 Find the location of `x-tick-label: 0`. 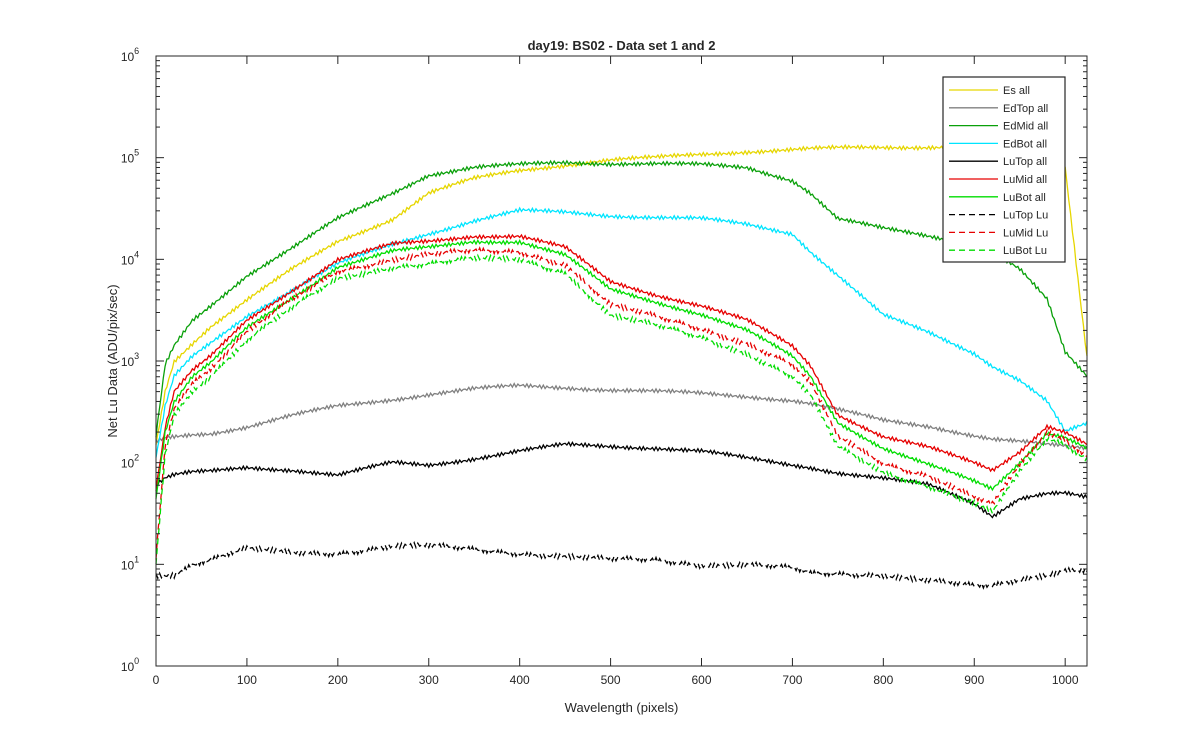

x-tick-label: 0 is located at coordinates (156, 680).